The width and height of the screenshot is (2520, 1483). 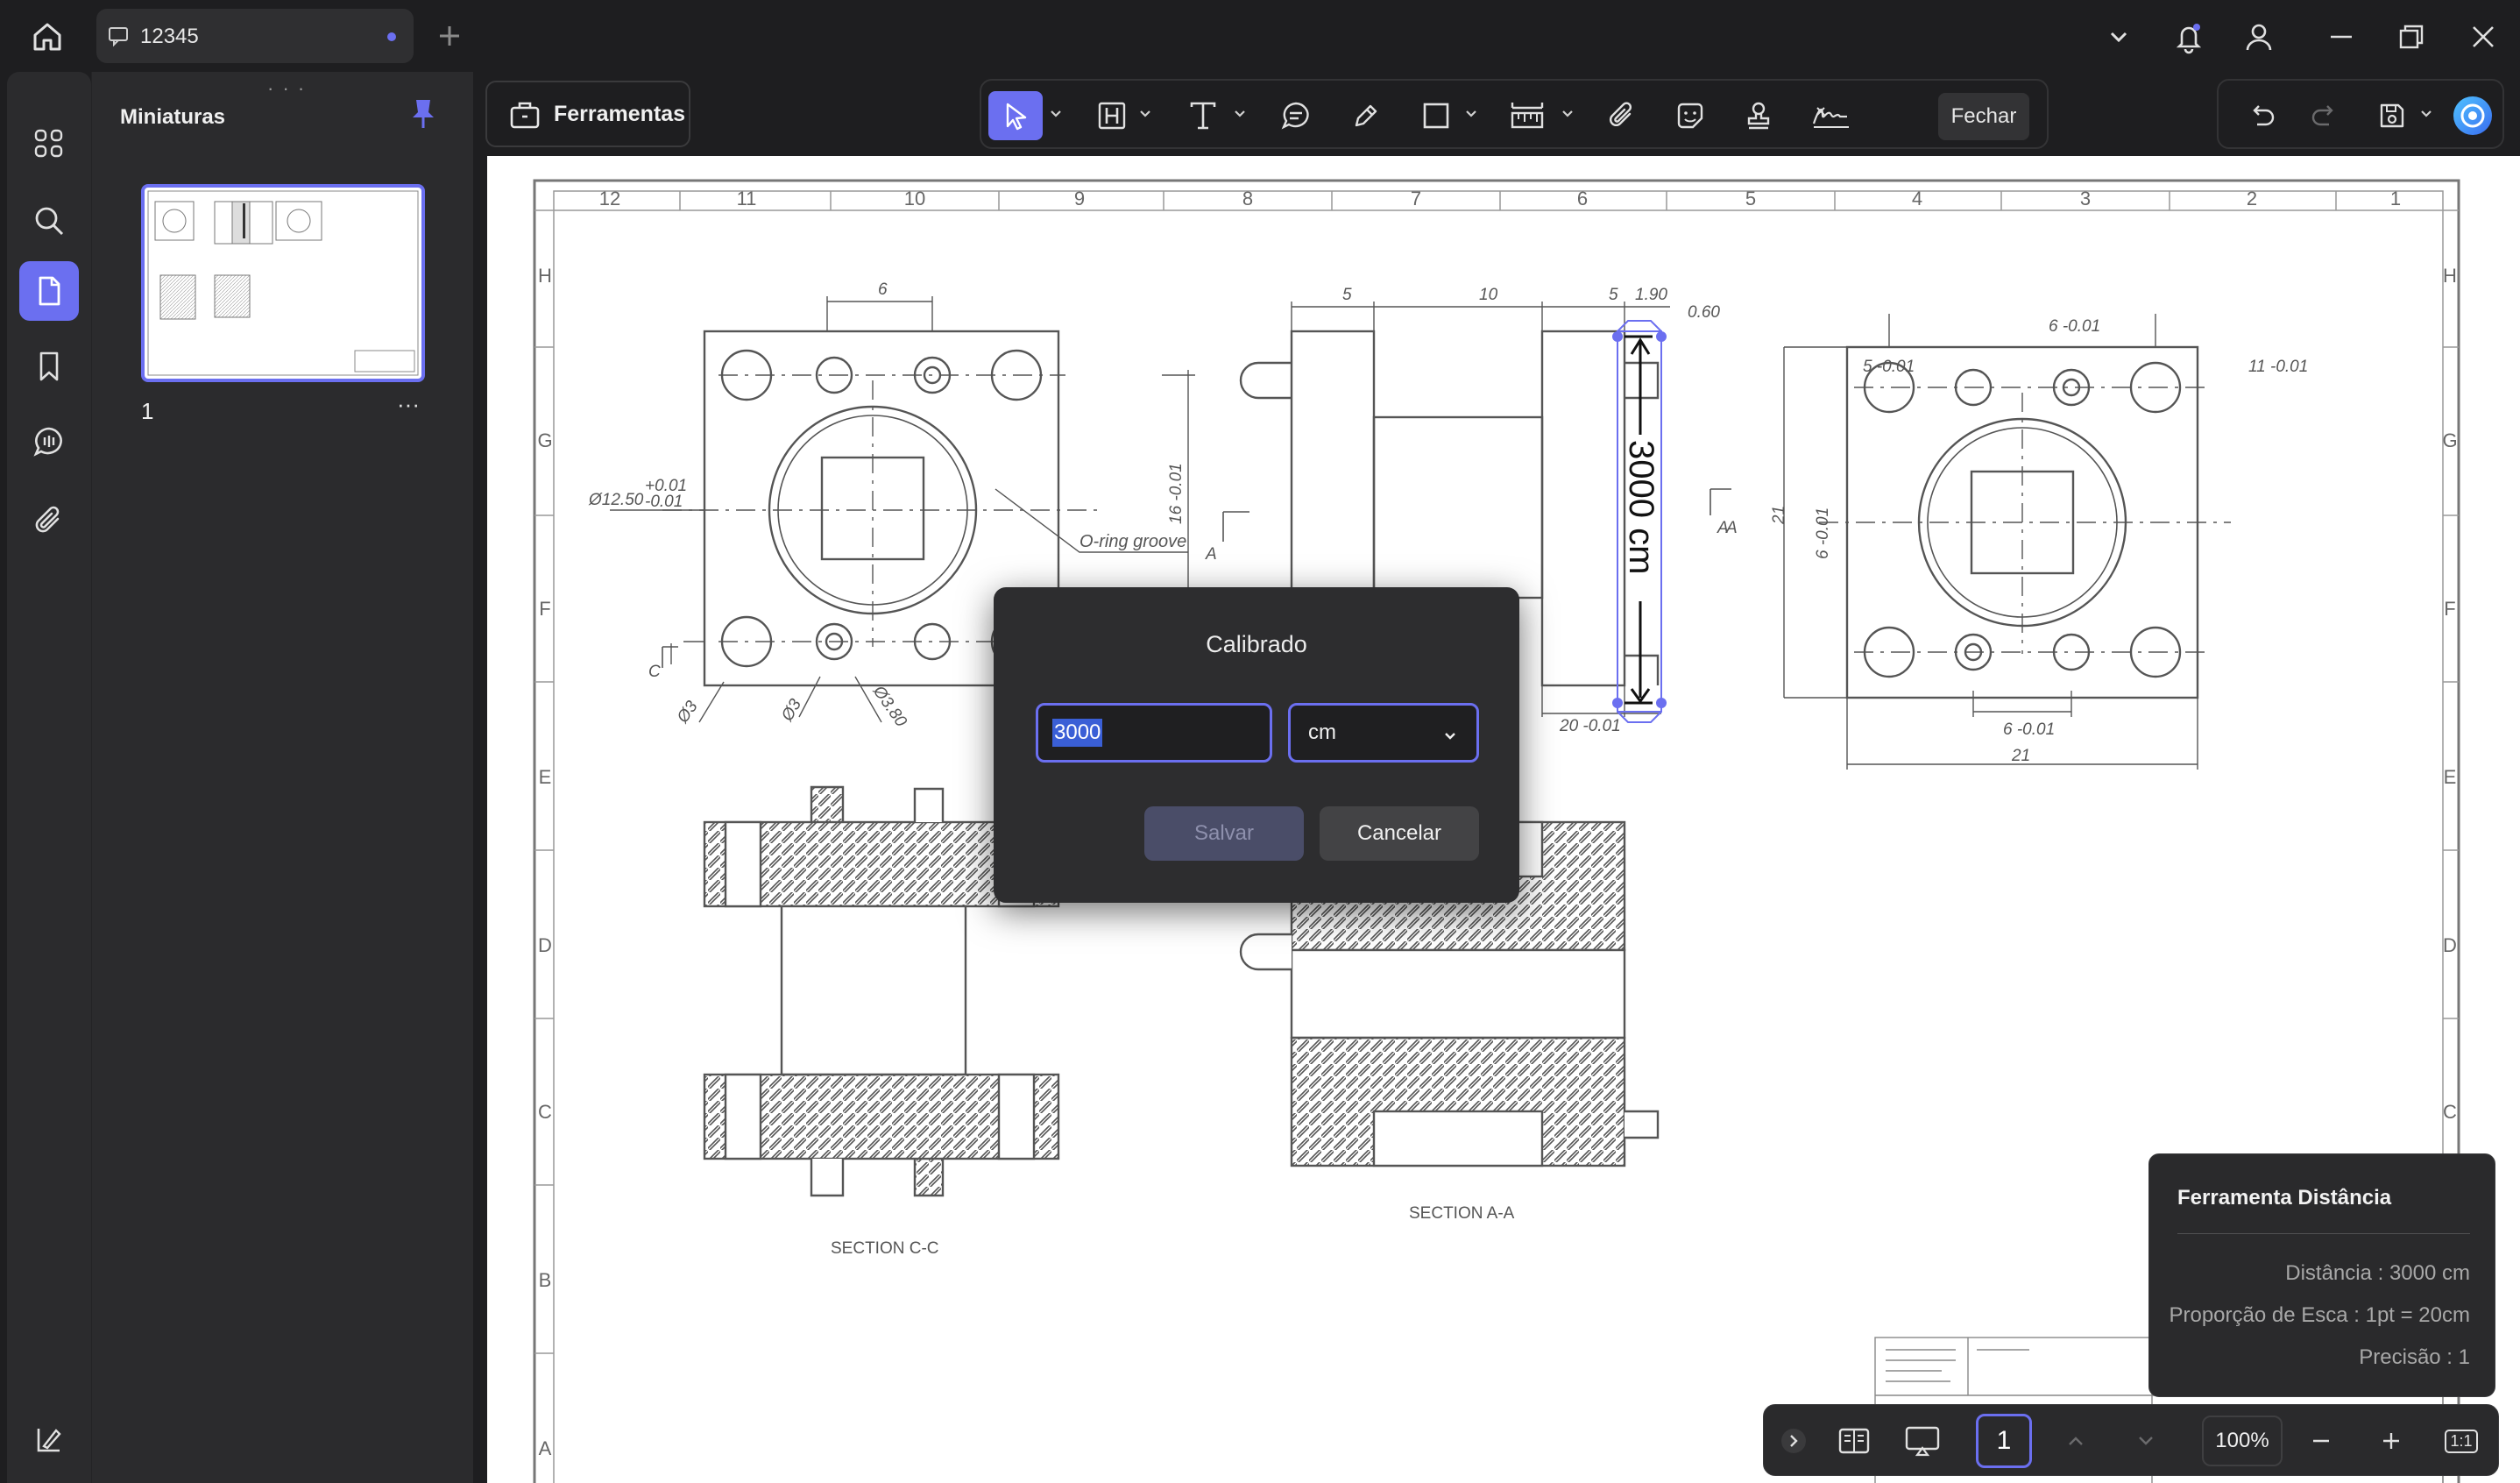 I want to click on ruler-g: G, so click(x=544, y=440).